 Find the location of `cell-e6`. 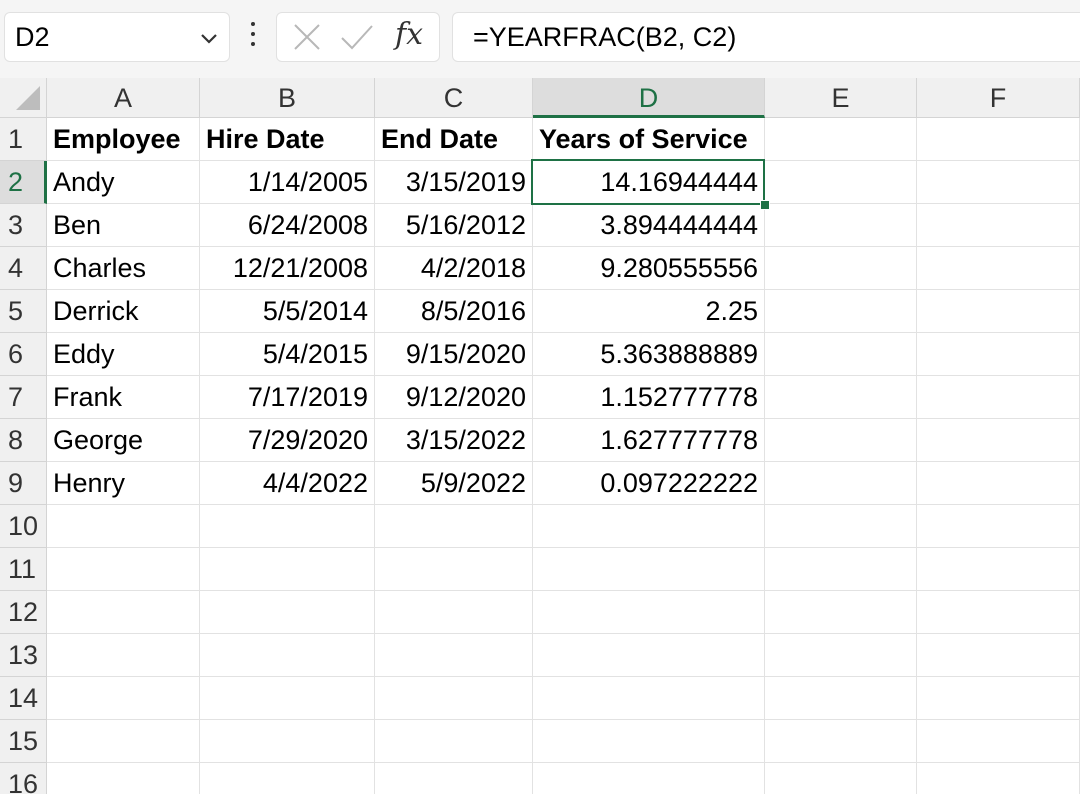

cell-e6 is located at coordinates (841, 354).